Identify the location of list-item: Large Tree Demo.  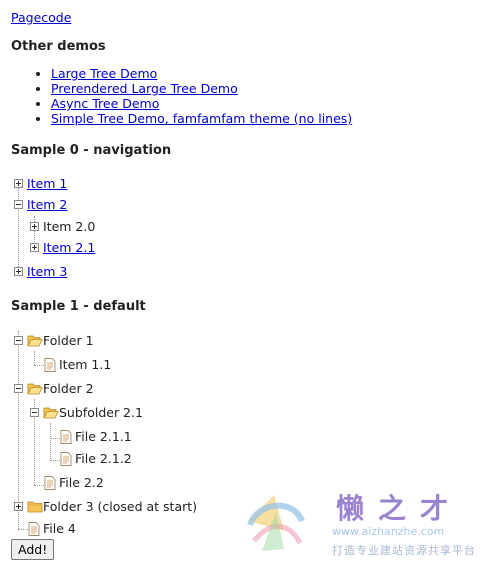
(201, 73).